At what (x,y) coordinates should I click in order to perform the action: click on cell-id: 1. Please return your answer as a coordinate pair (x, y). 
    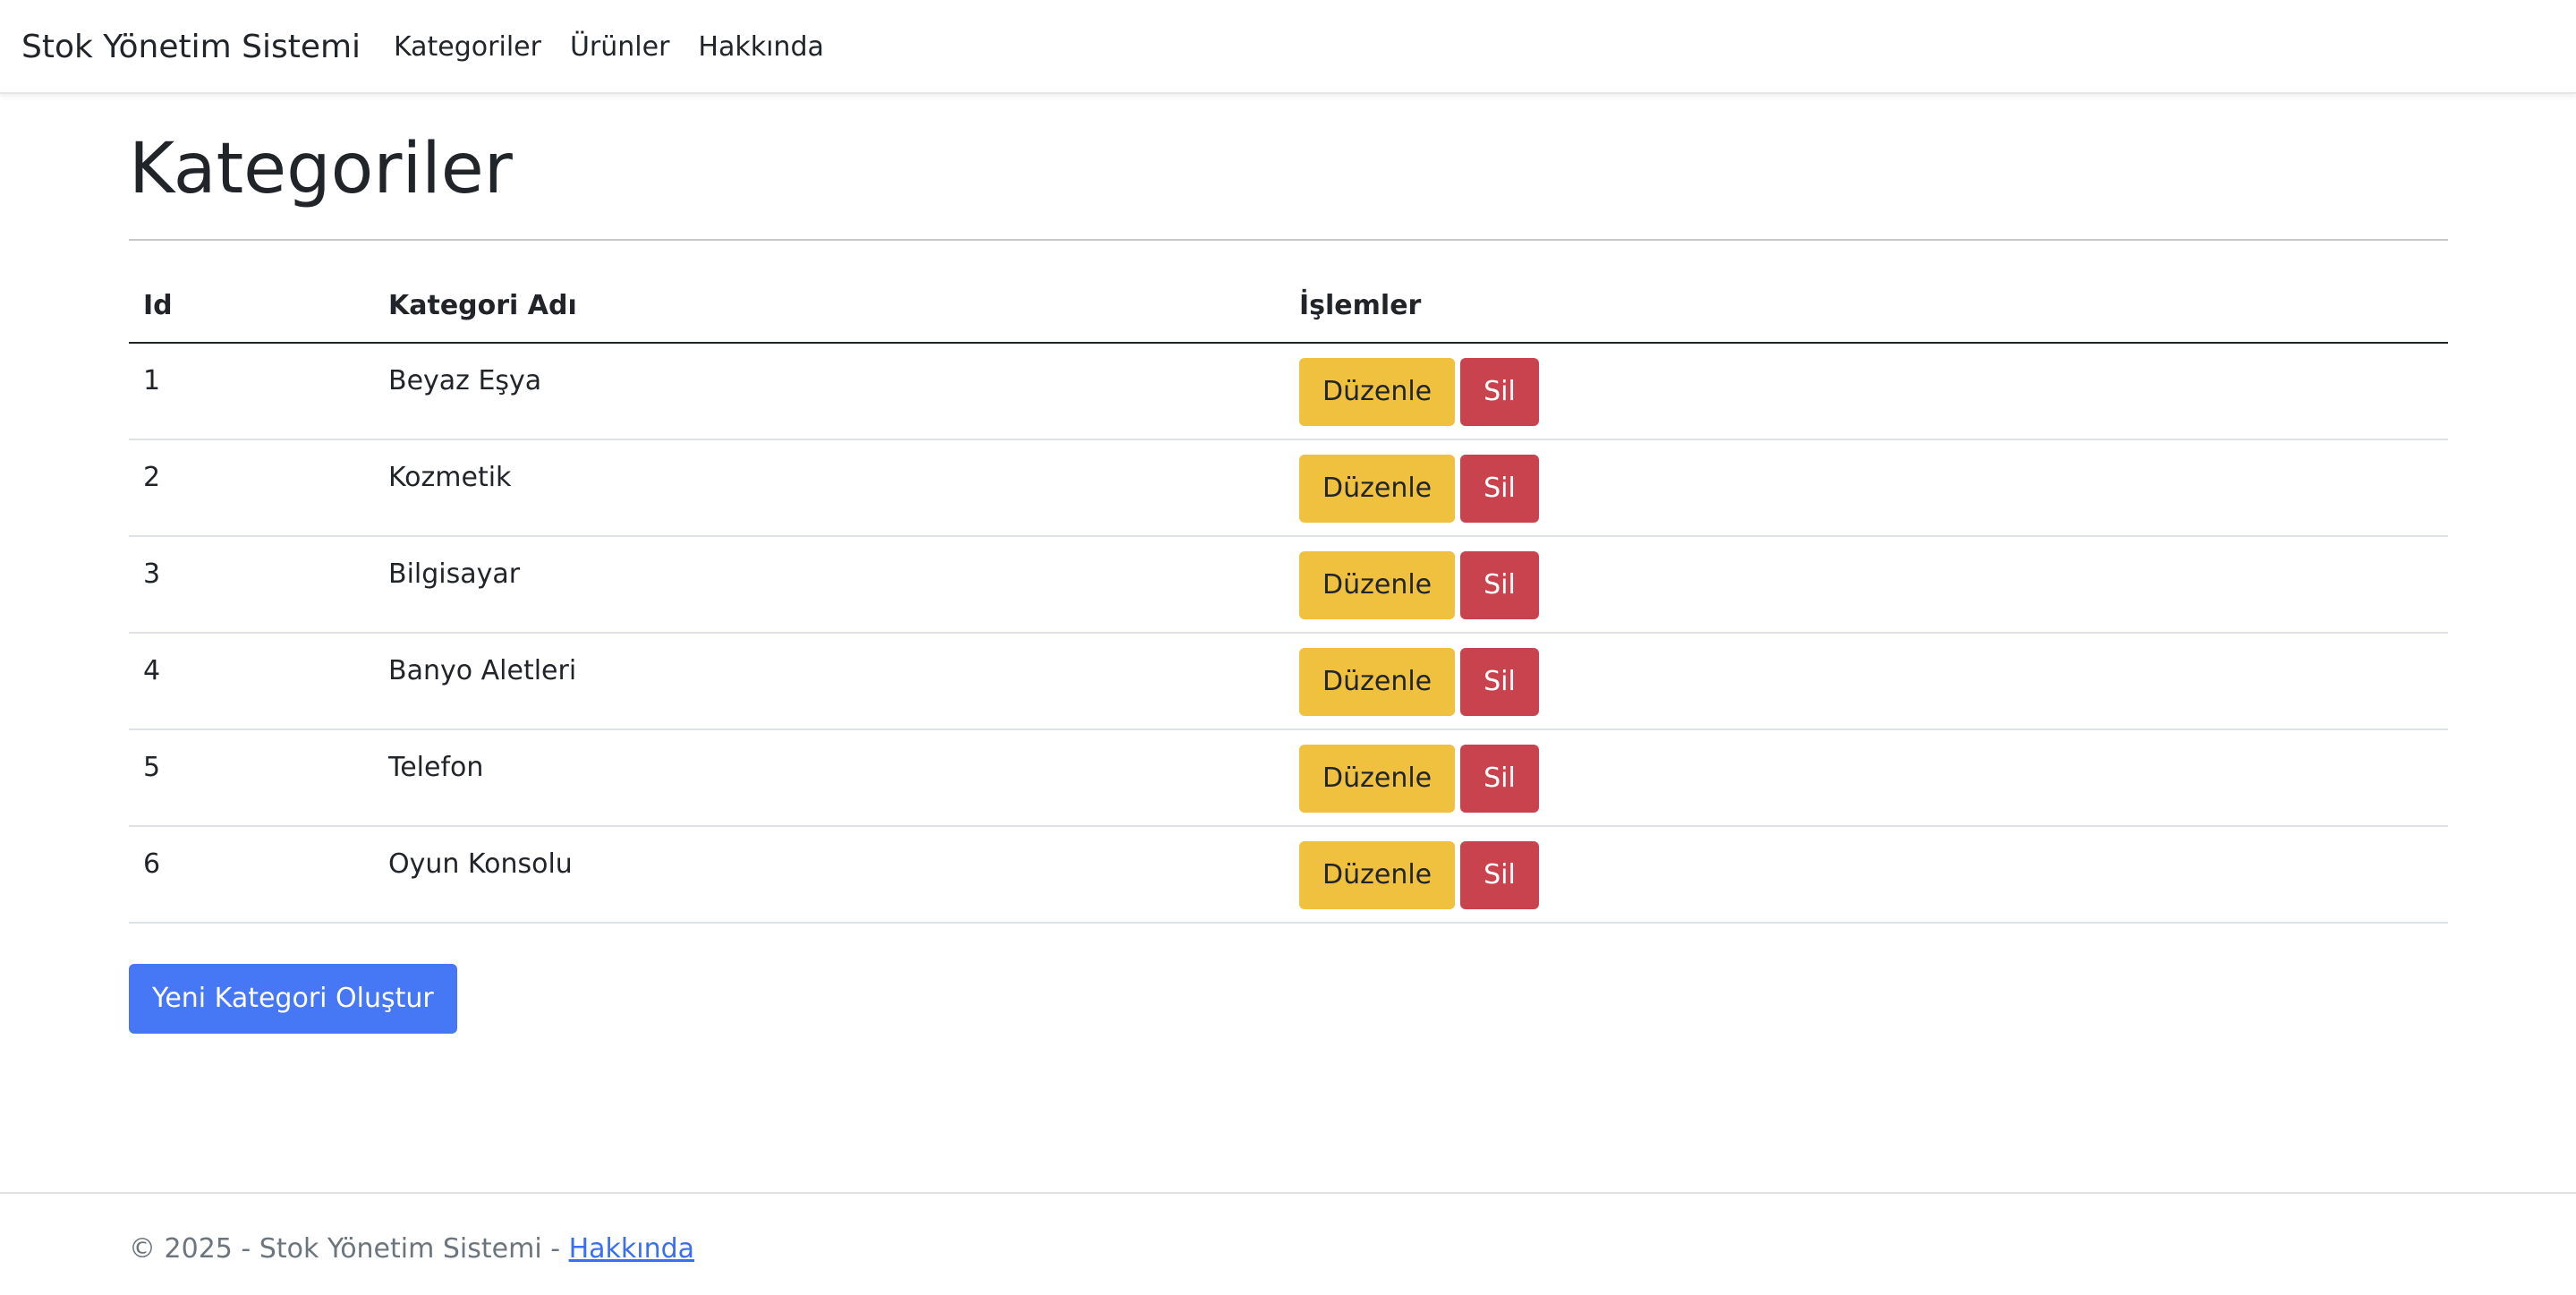
    Looking at the image, I should click on (251, 391).